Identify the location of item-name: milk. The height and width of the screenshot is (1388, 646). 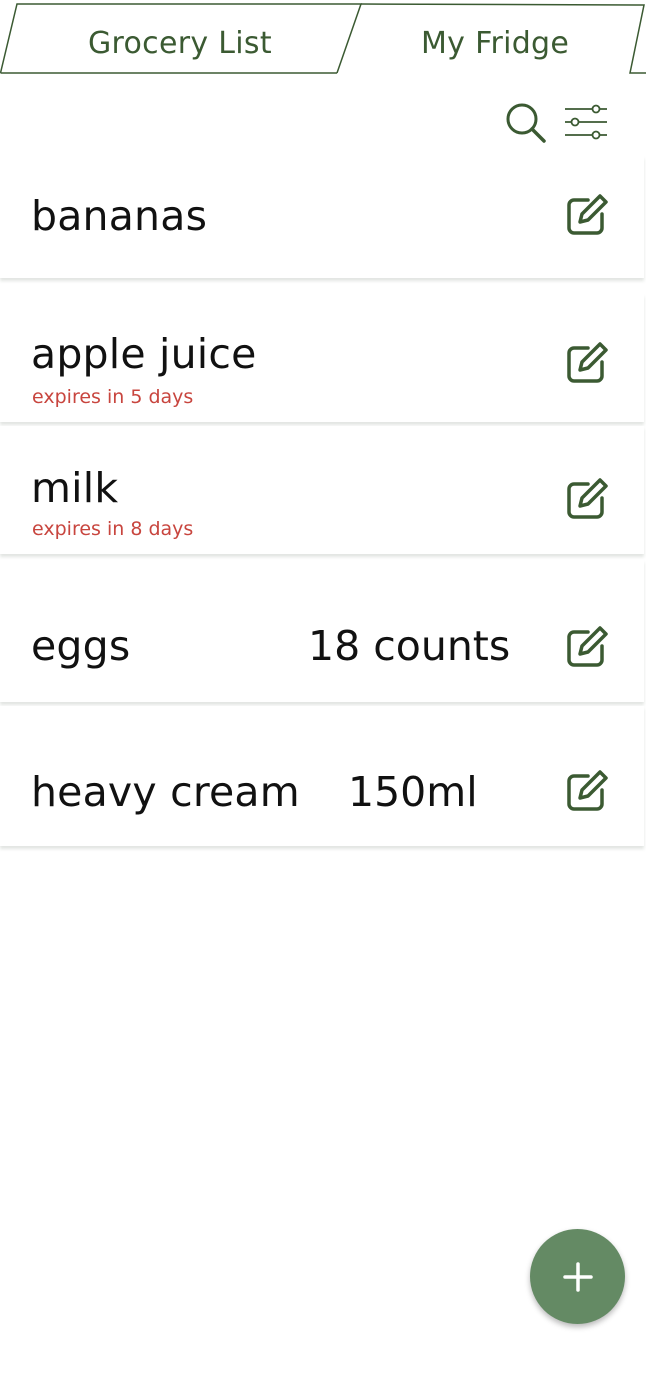
(75, 488).